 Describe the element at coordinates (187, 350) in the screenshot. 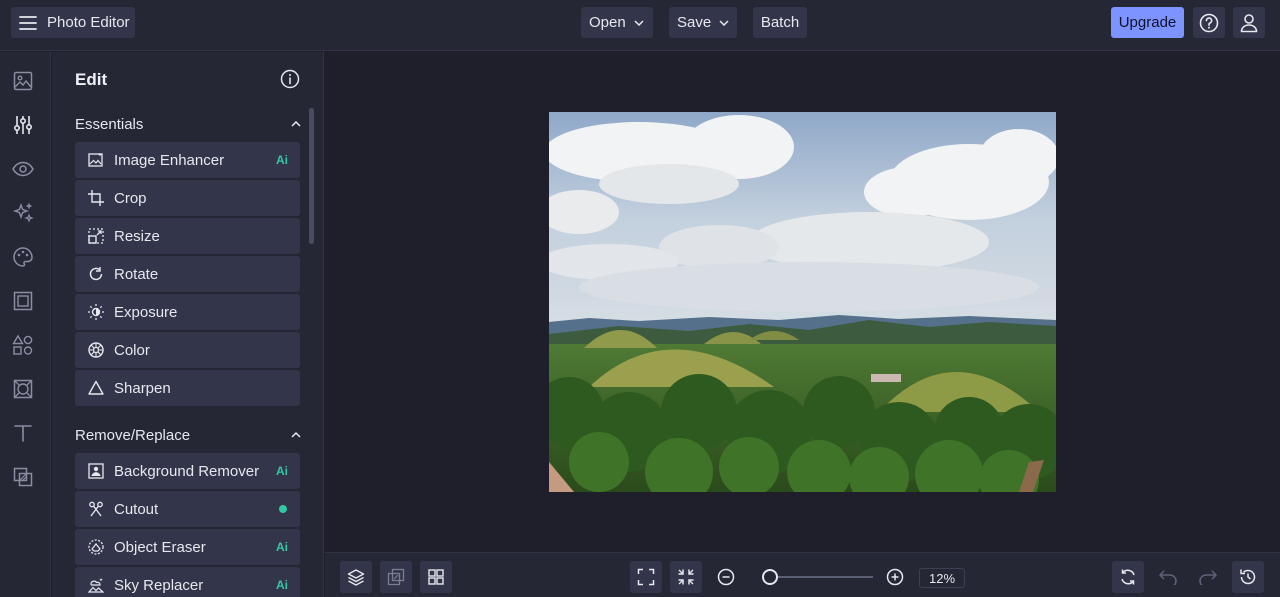

I see `tool-color: Color` at that location.